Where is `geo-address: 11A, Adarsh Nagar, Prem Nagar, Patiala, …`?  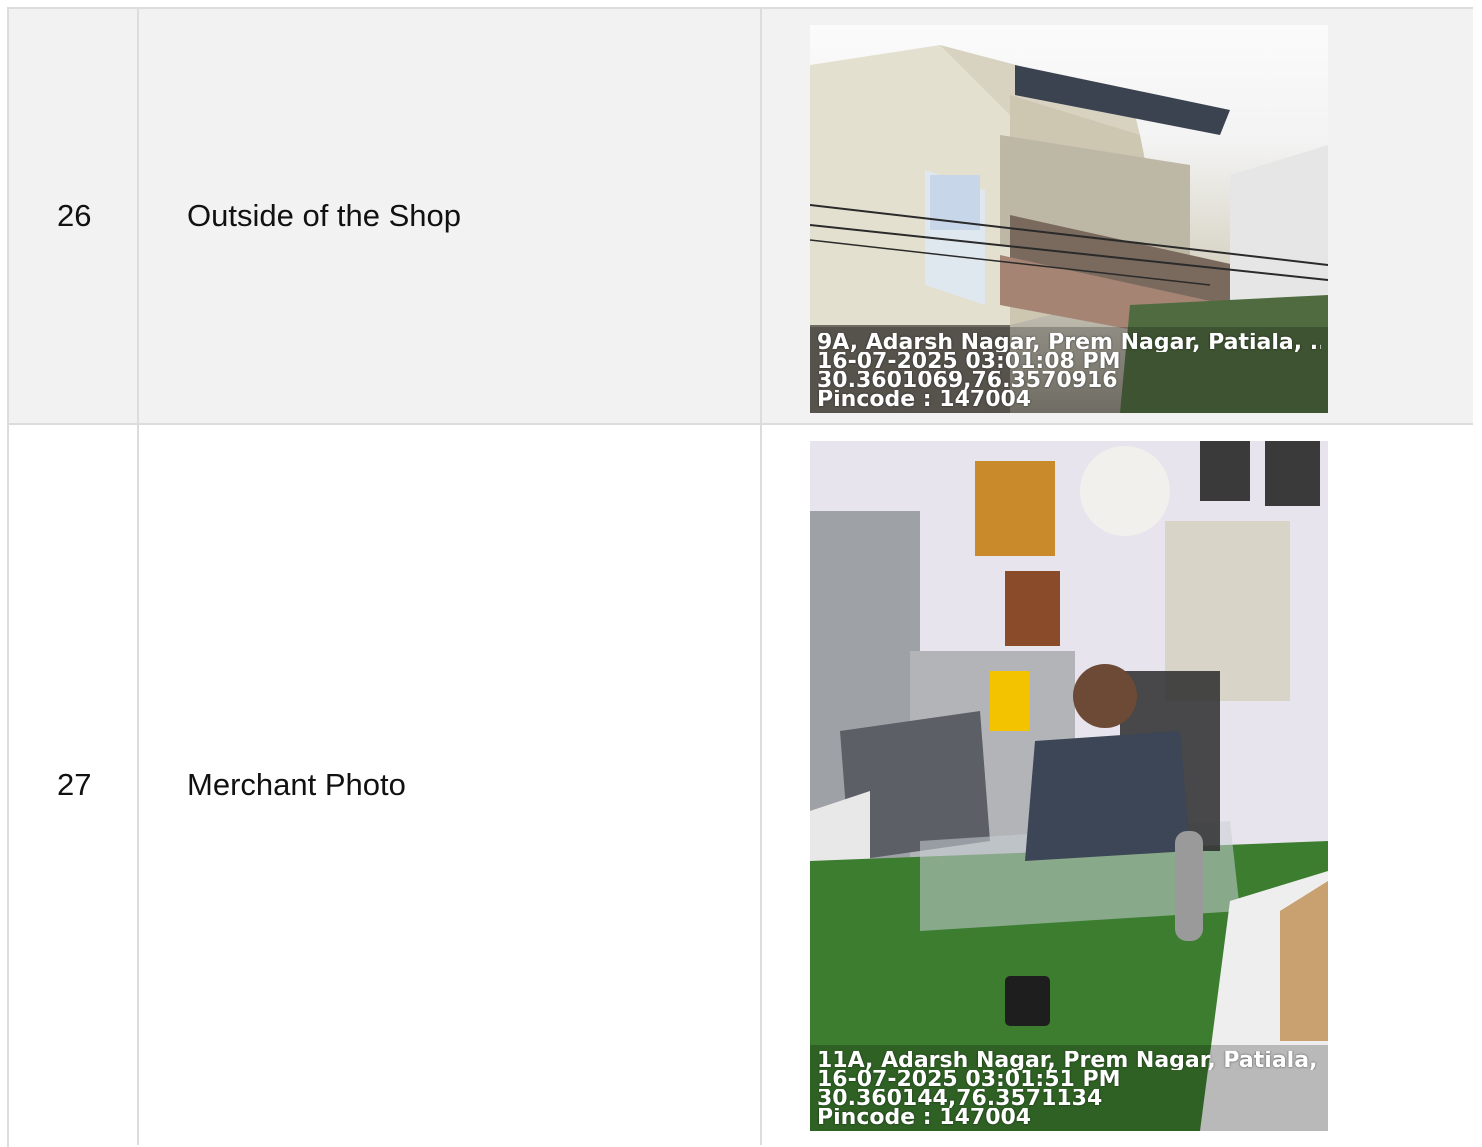
geo-address: 11A, Adarsh Nagar, Prem Nagar, Patiala, … is located at coordinates (1069, 1060).